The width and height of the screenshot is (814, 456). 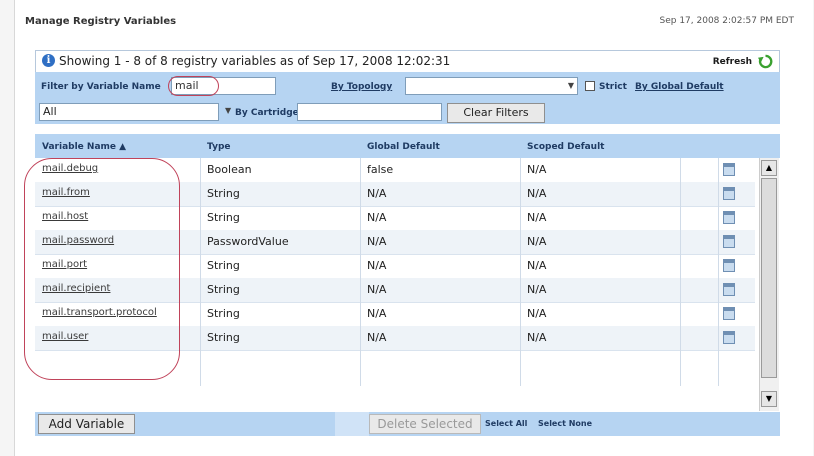 I want to click on cartridge-filter-input, so click(x=369, y=112).